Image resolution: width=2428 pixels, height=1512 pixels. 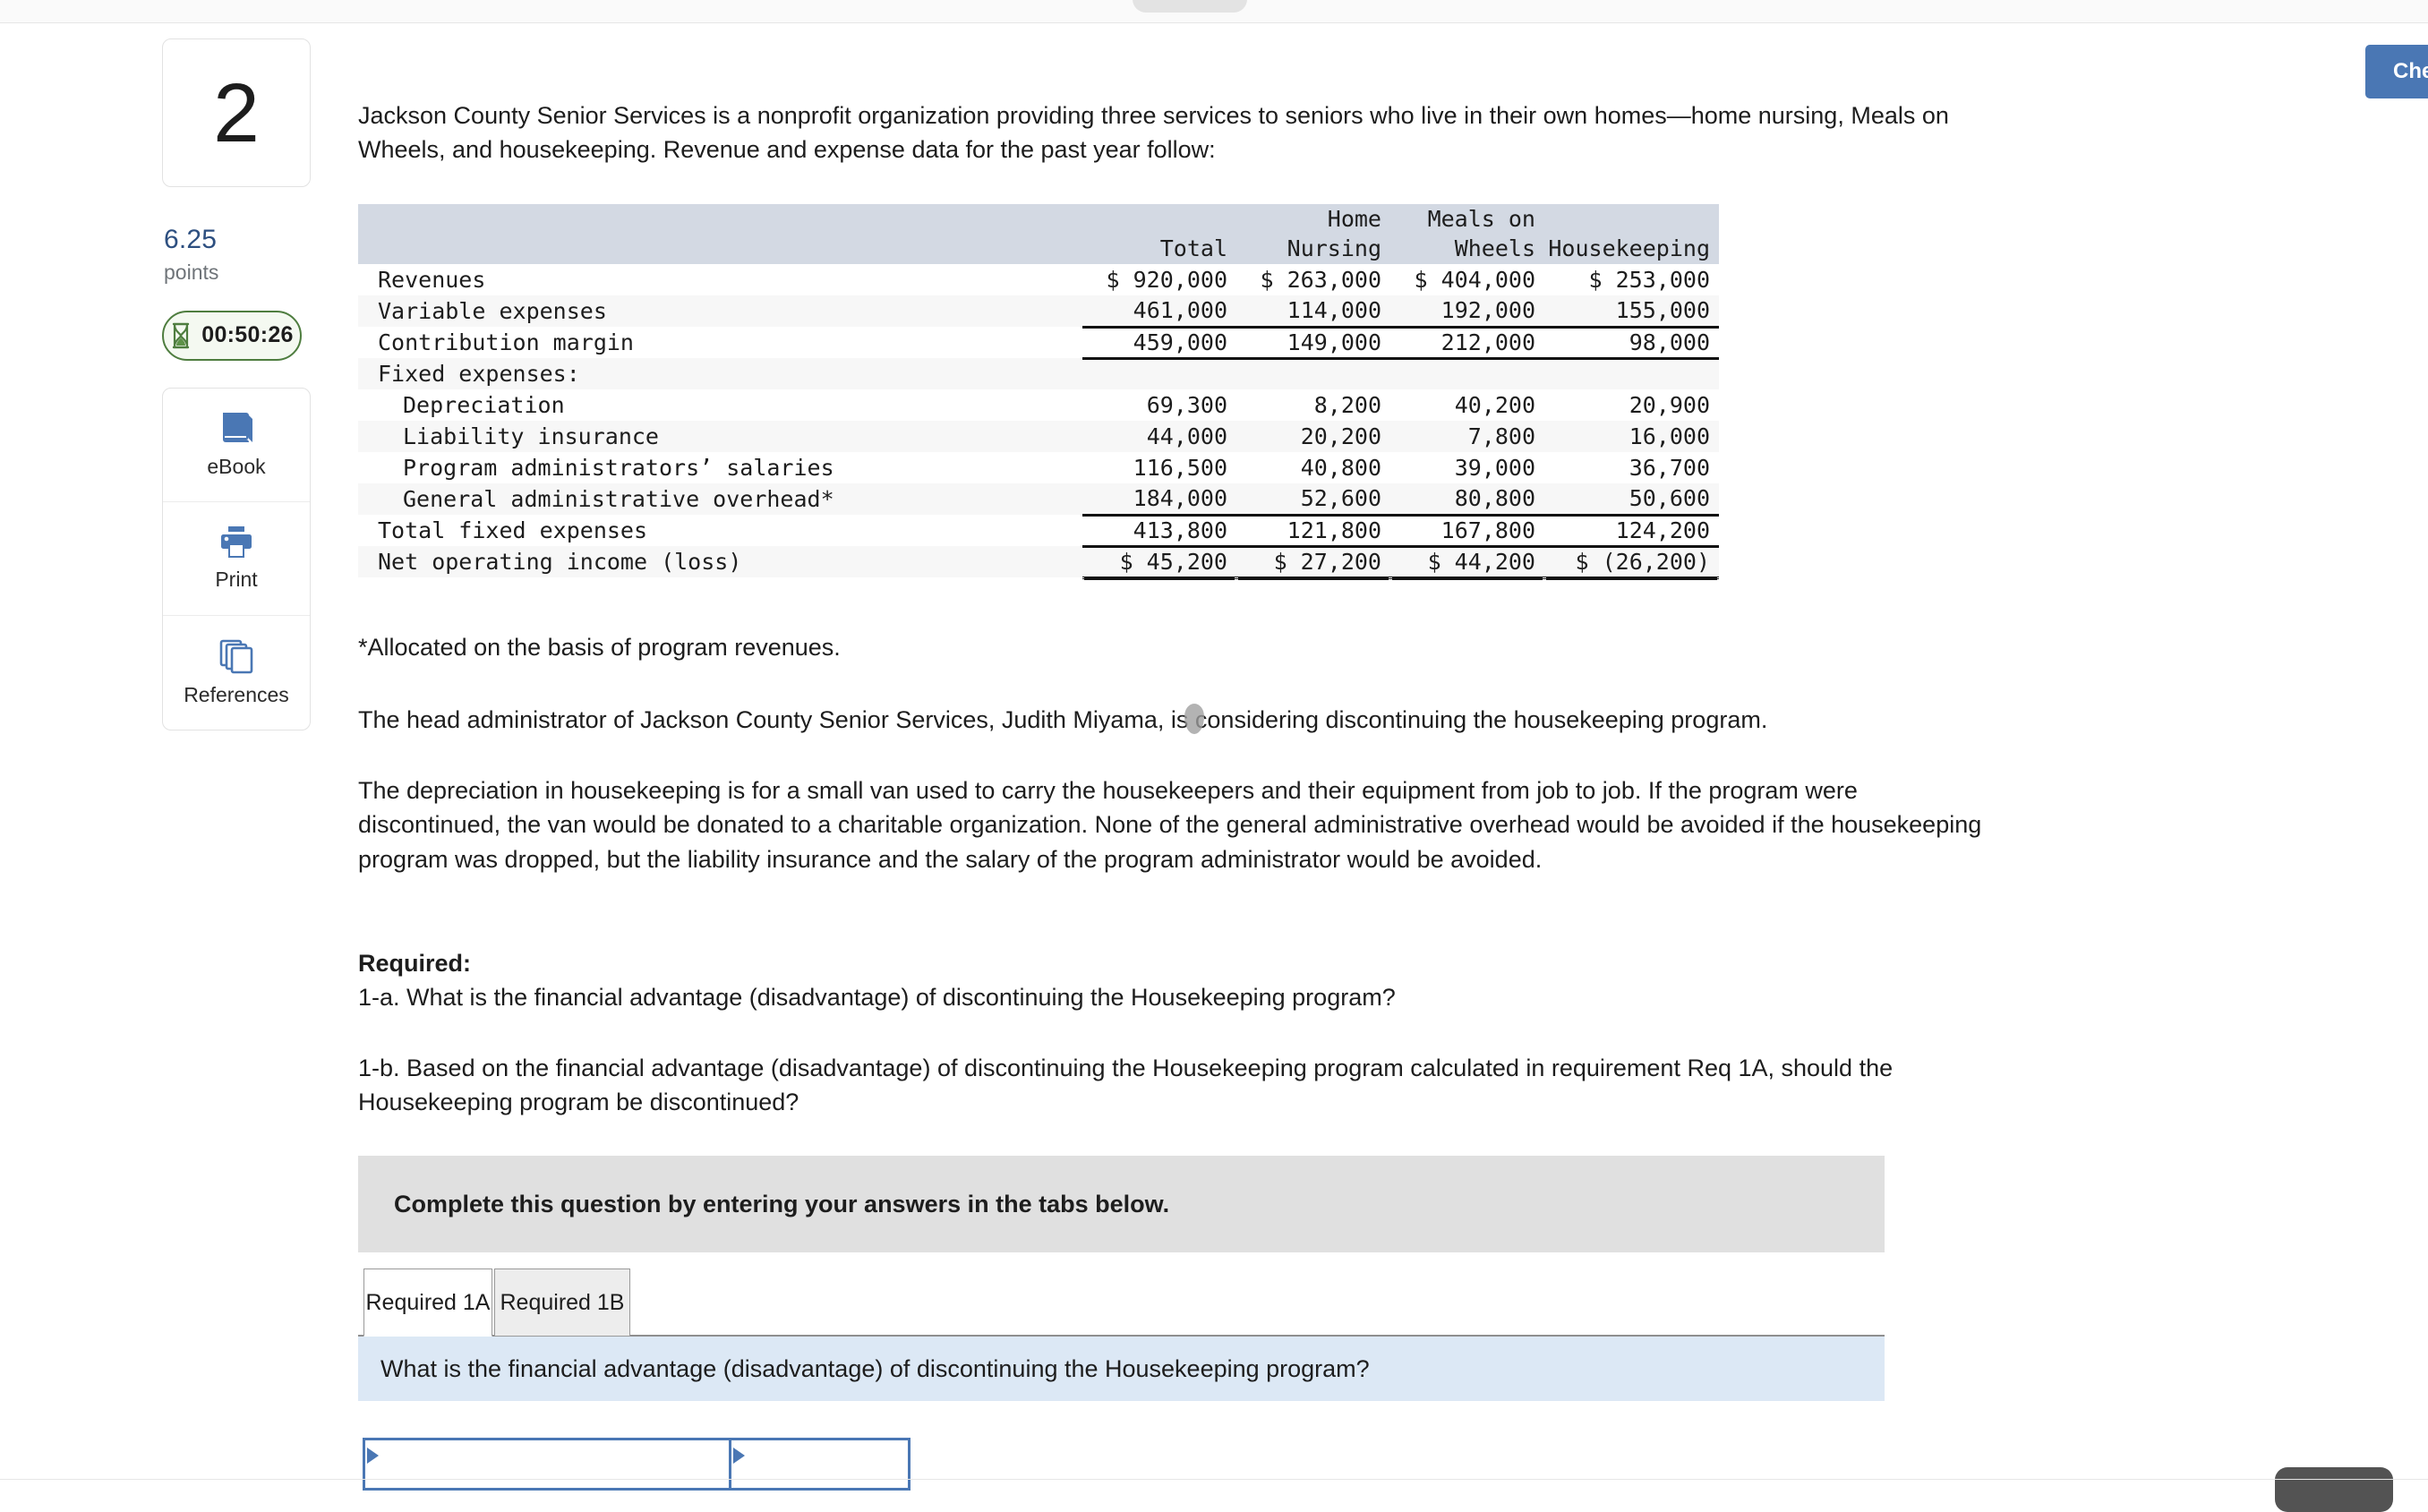 I want to click on cell-marker-icon, so click(x=373, y=1456).